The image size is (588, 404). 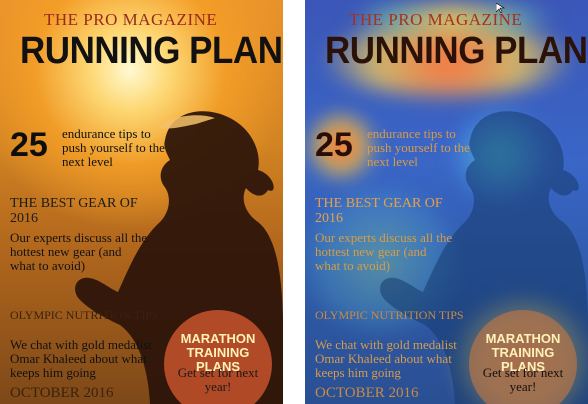 I want to click on mouse-cursor-icon, so click(x=500, y=7).